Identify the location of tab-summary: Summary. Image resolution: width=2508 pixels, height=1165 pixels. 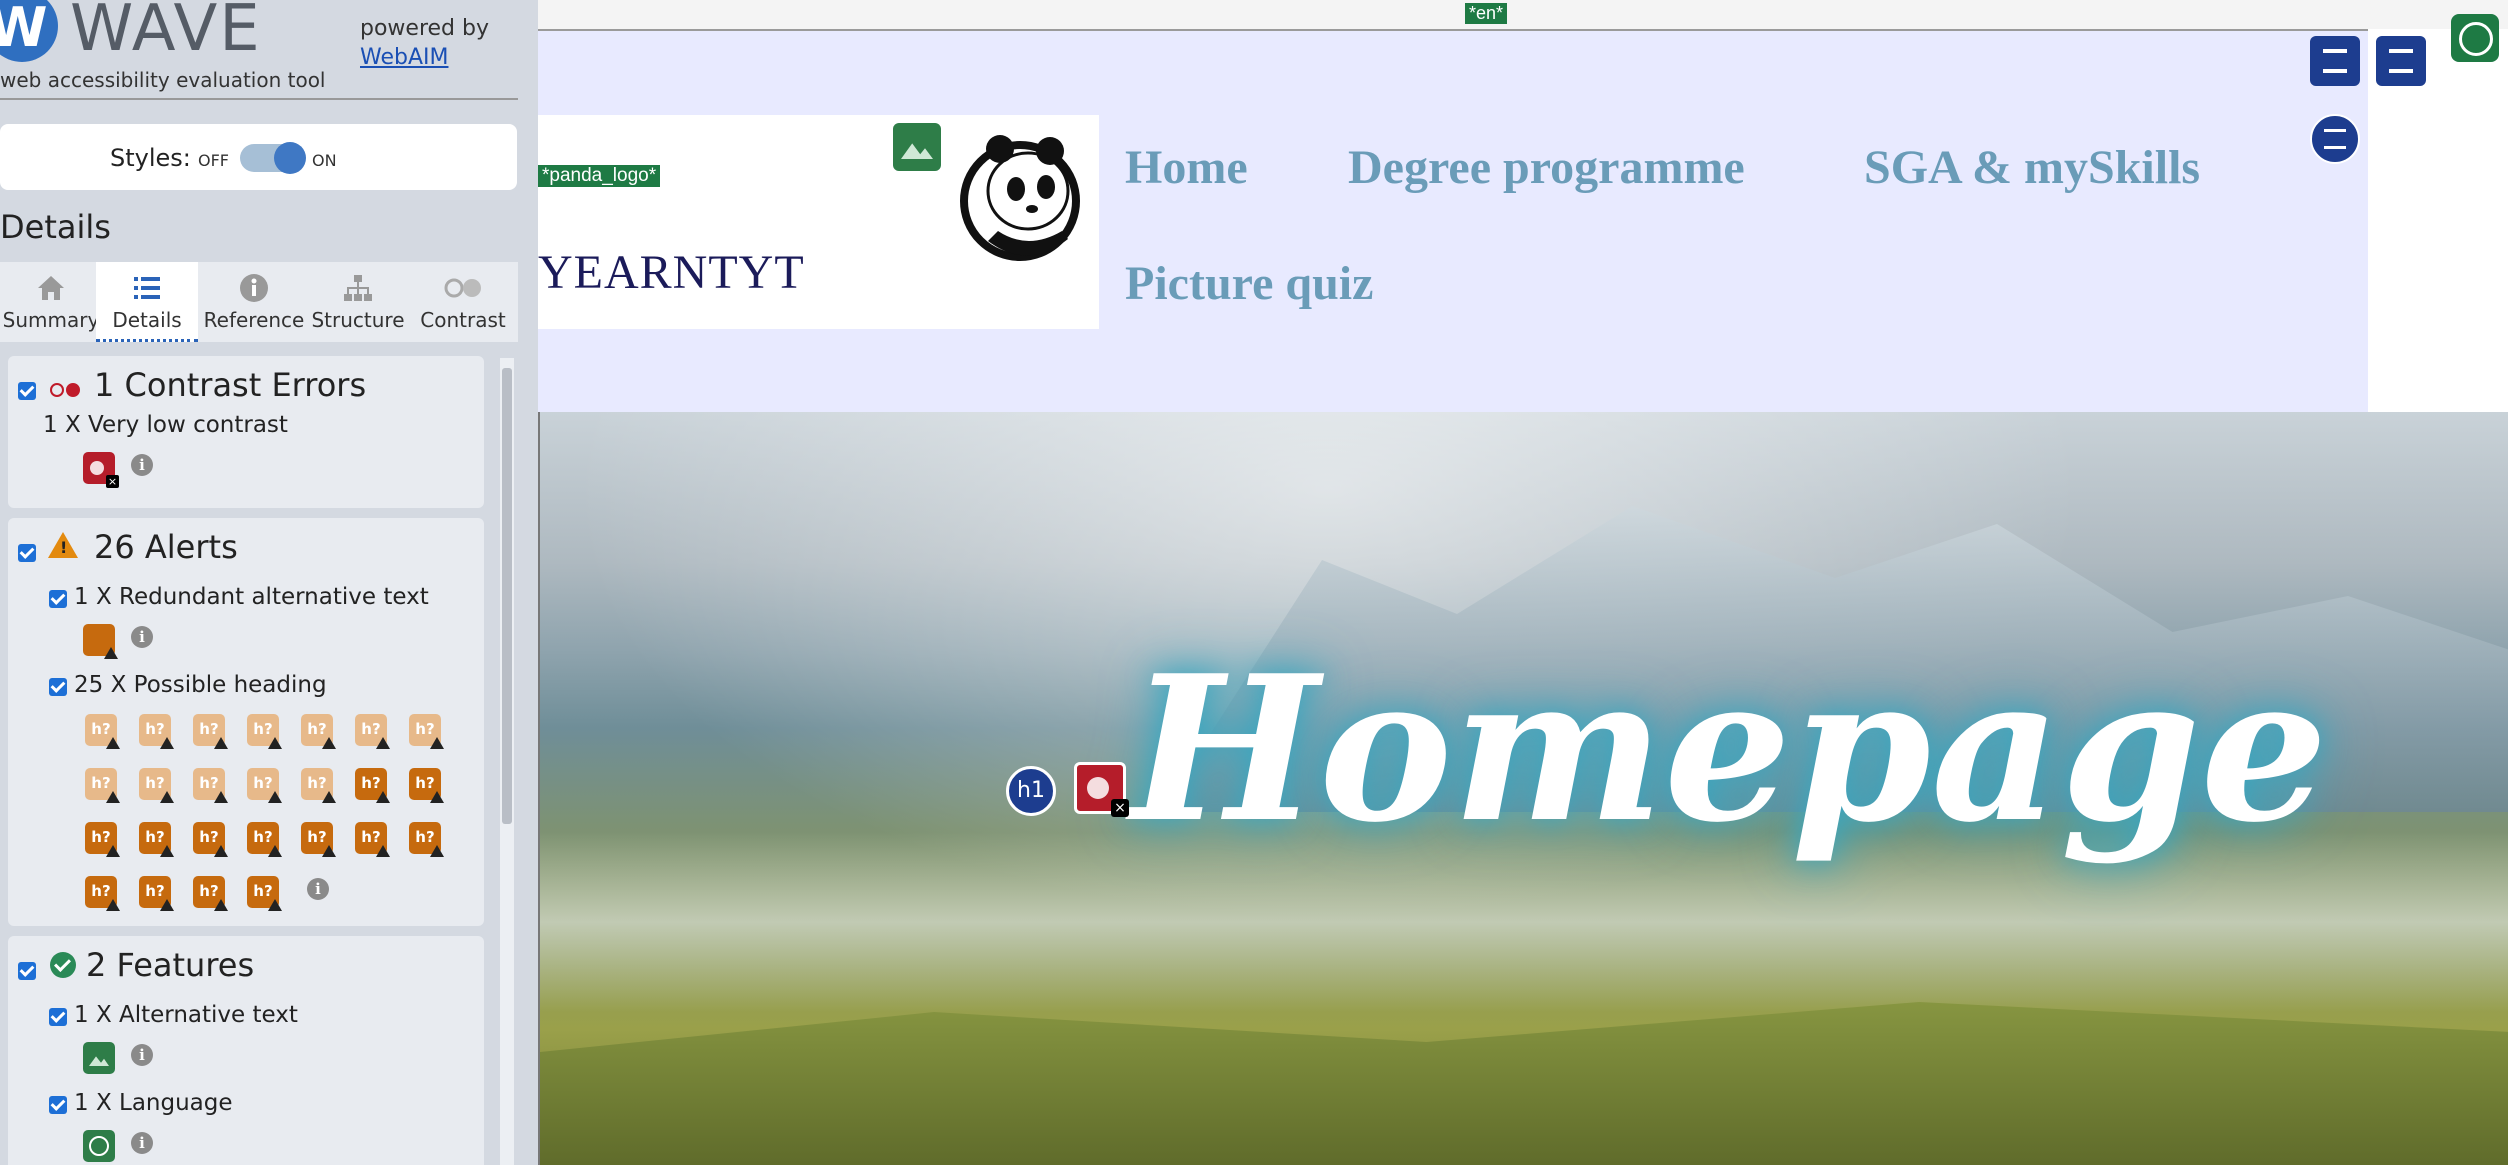
(51, 302).